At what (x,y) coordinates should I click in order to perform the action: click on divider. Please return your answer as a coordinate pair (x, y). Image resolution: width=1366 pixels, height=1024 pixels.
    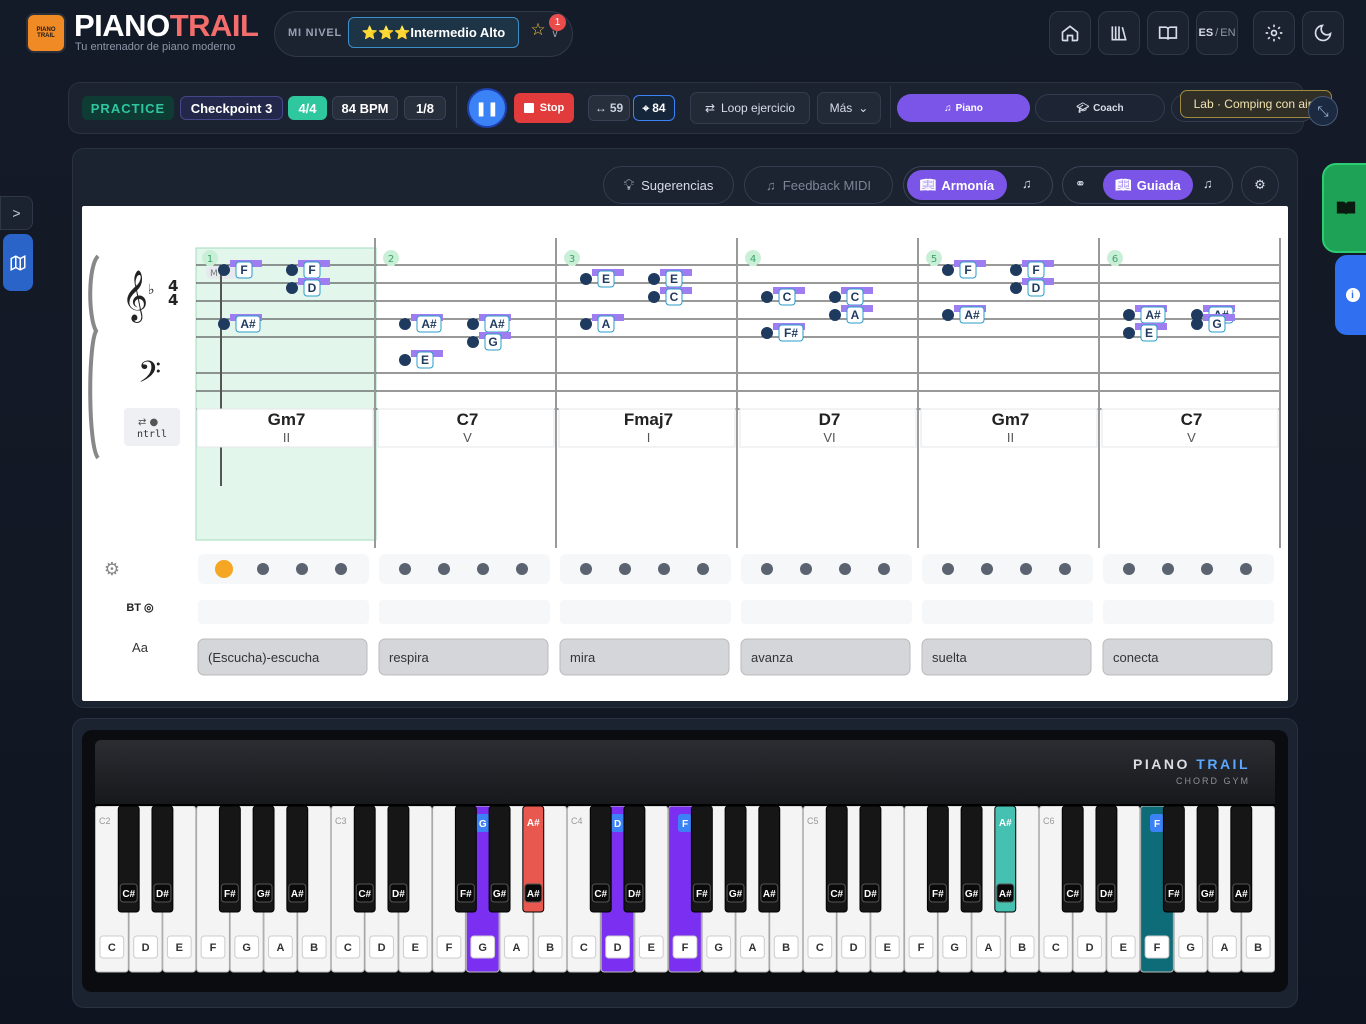
    Looking at the image, I should click on (456, 107).